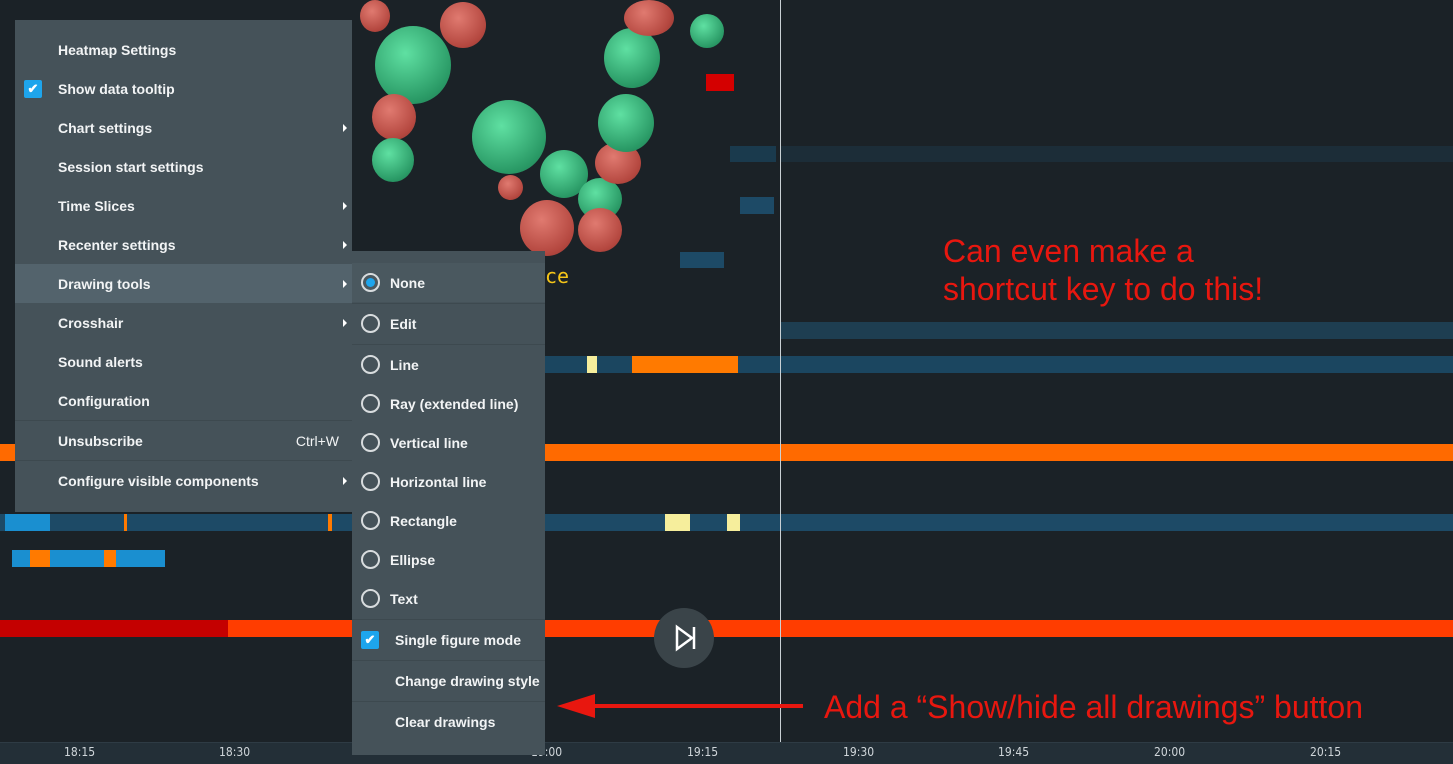 This screenshot has width=1453, height=764. I want to click on menu-label: Heatmap Settings, so click(117, 49).